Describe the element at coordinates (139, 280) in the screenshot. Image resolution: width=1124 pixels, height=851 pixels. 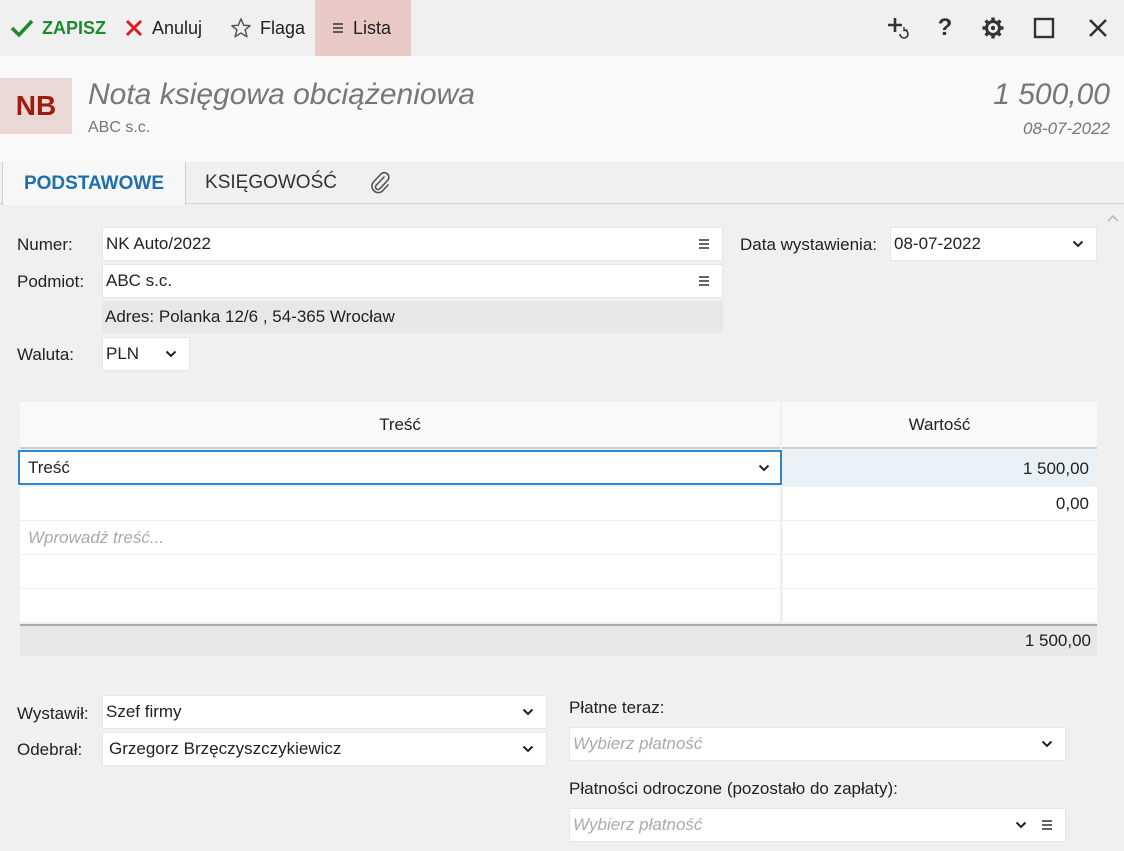
I see `podmiot-value: ABC s.c.` at that location.